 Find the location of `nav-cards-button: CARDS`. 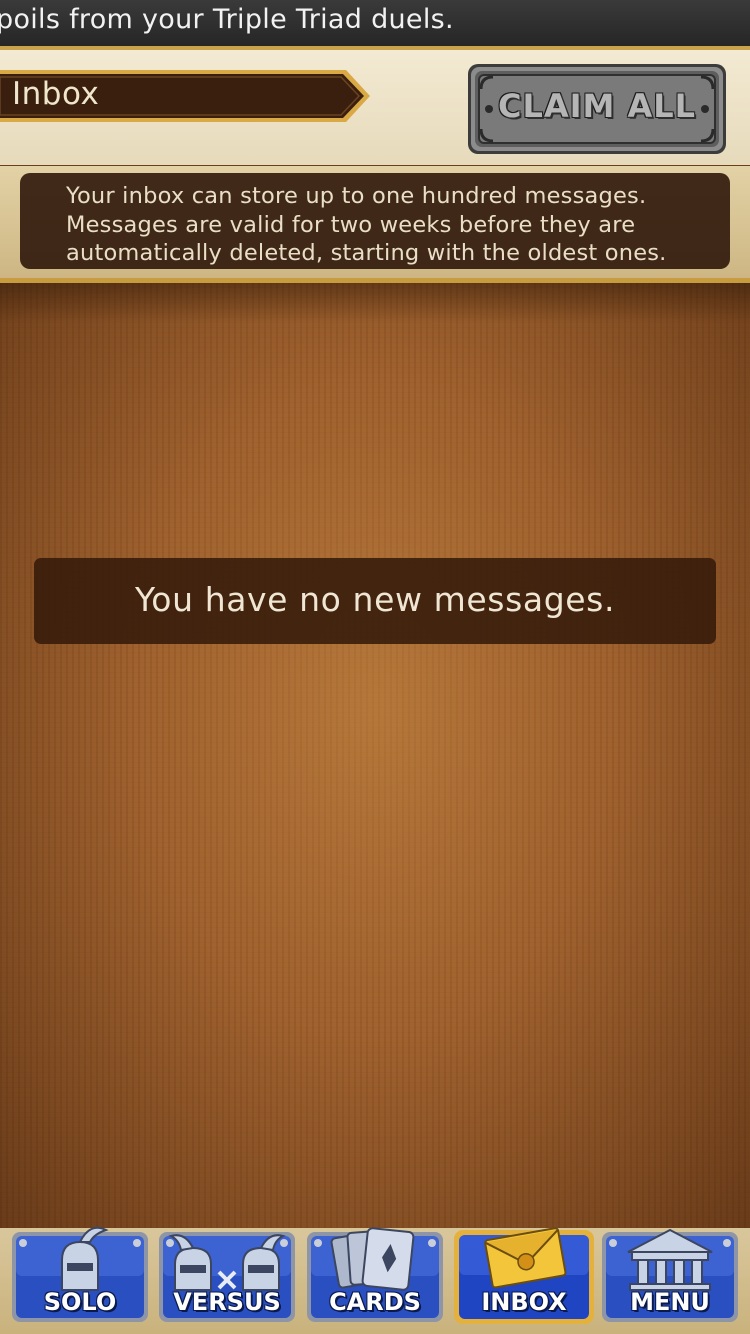

nav-cards-button: CARDS is located at coordinates (375, 1276).